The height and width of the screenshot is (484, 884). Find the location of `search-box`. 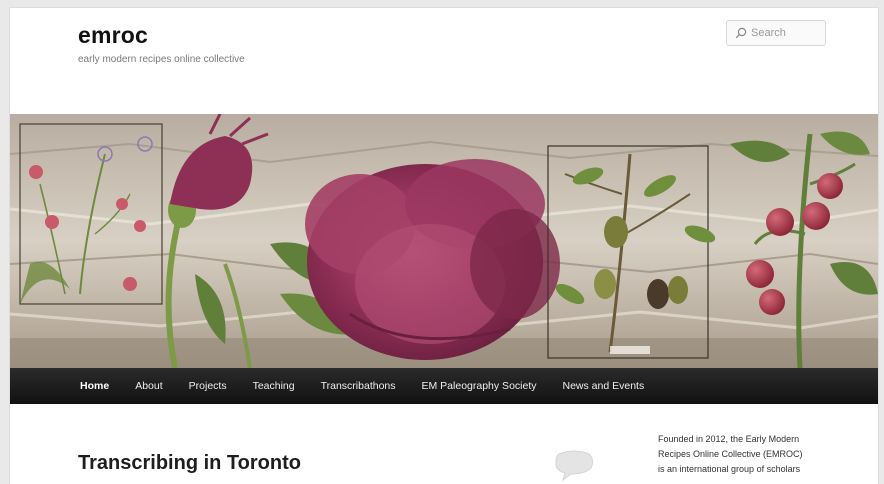

search-box is located at coordinates (776, 33).